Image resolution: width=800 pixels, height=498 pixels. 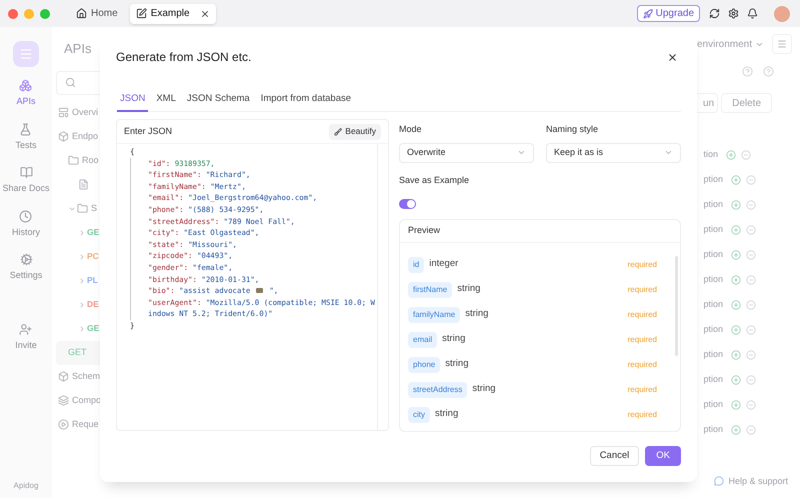 I want to click on dialog-tab: JSON Schema, so click(x=218, y=100).